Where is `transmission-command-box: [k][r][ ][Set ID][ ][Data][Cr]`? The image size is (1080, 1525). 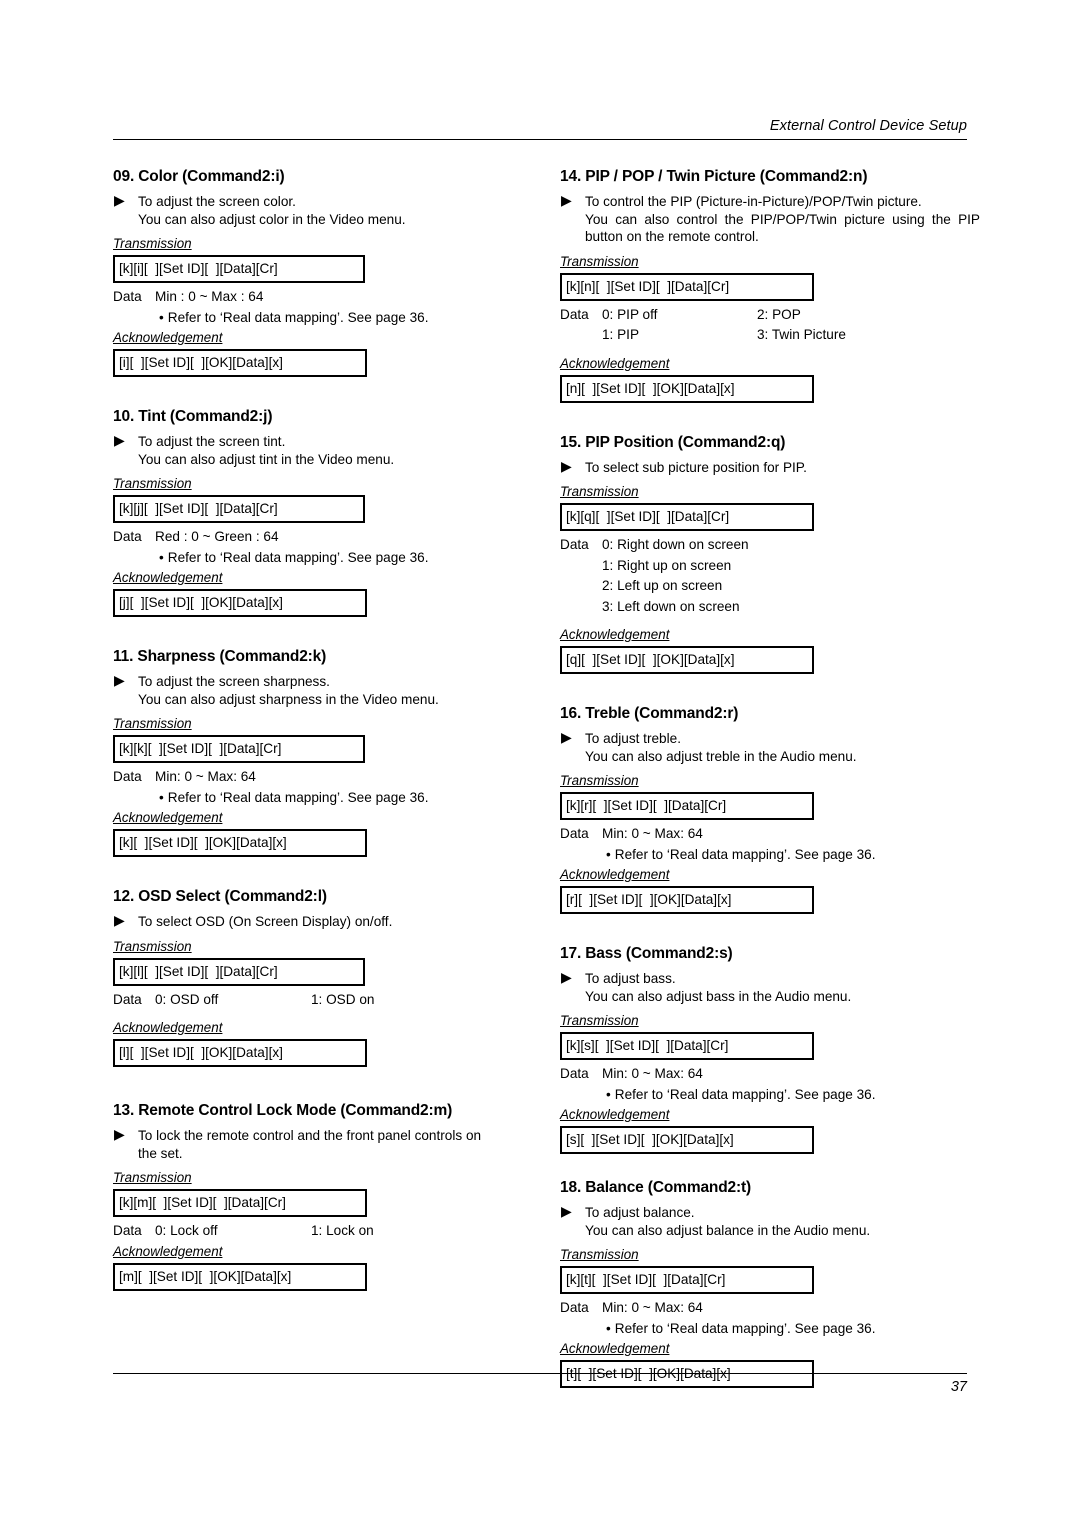
transmission-command-box: [k][r][ ][Set ID][ ][Data][Cr] is located at coordinates (687, 806).